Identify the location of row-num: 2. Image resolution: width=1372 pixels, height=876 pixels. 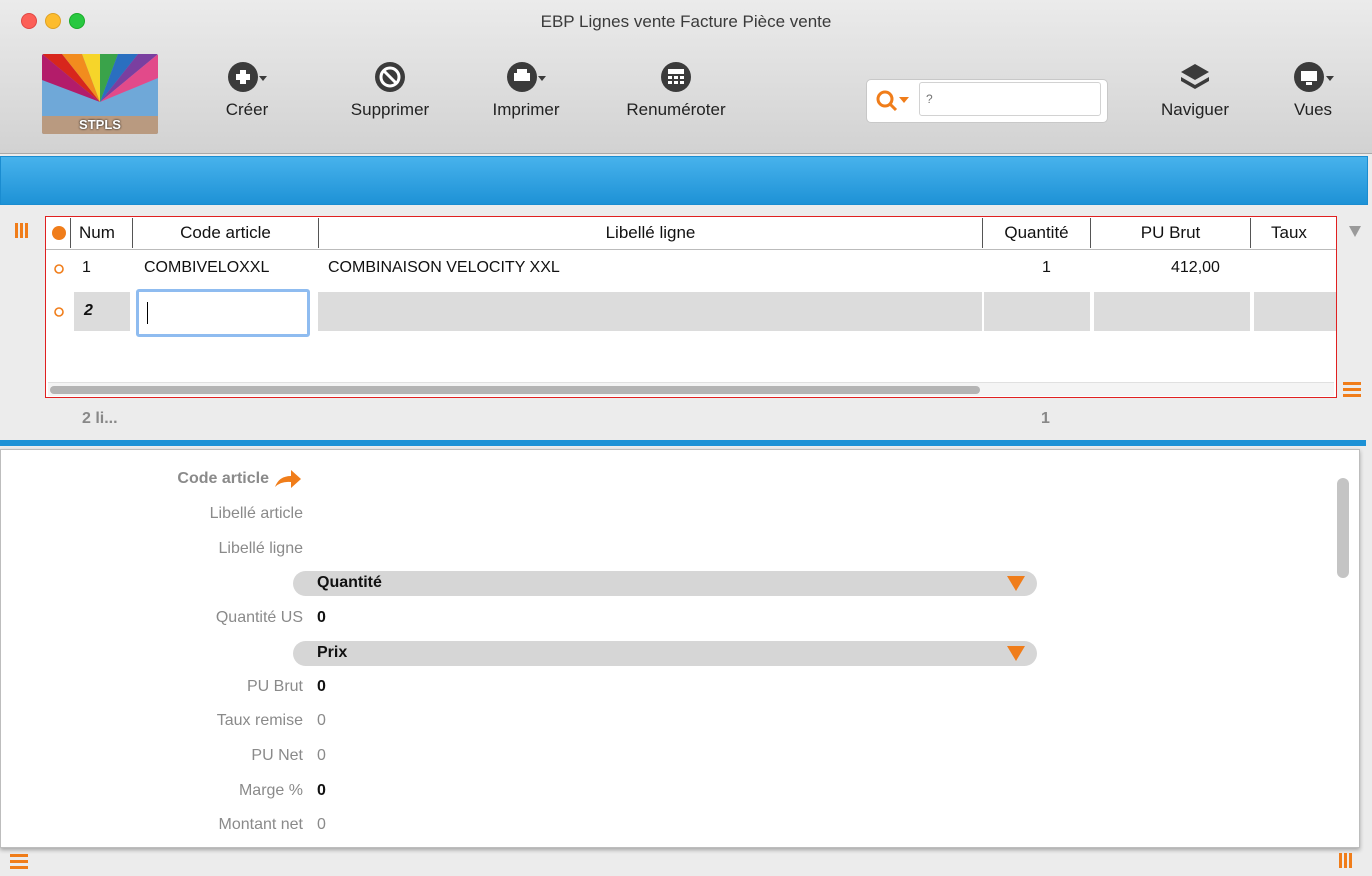
(88, 310).